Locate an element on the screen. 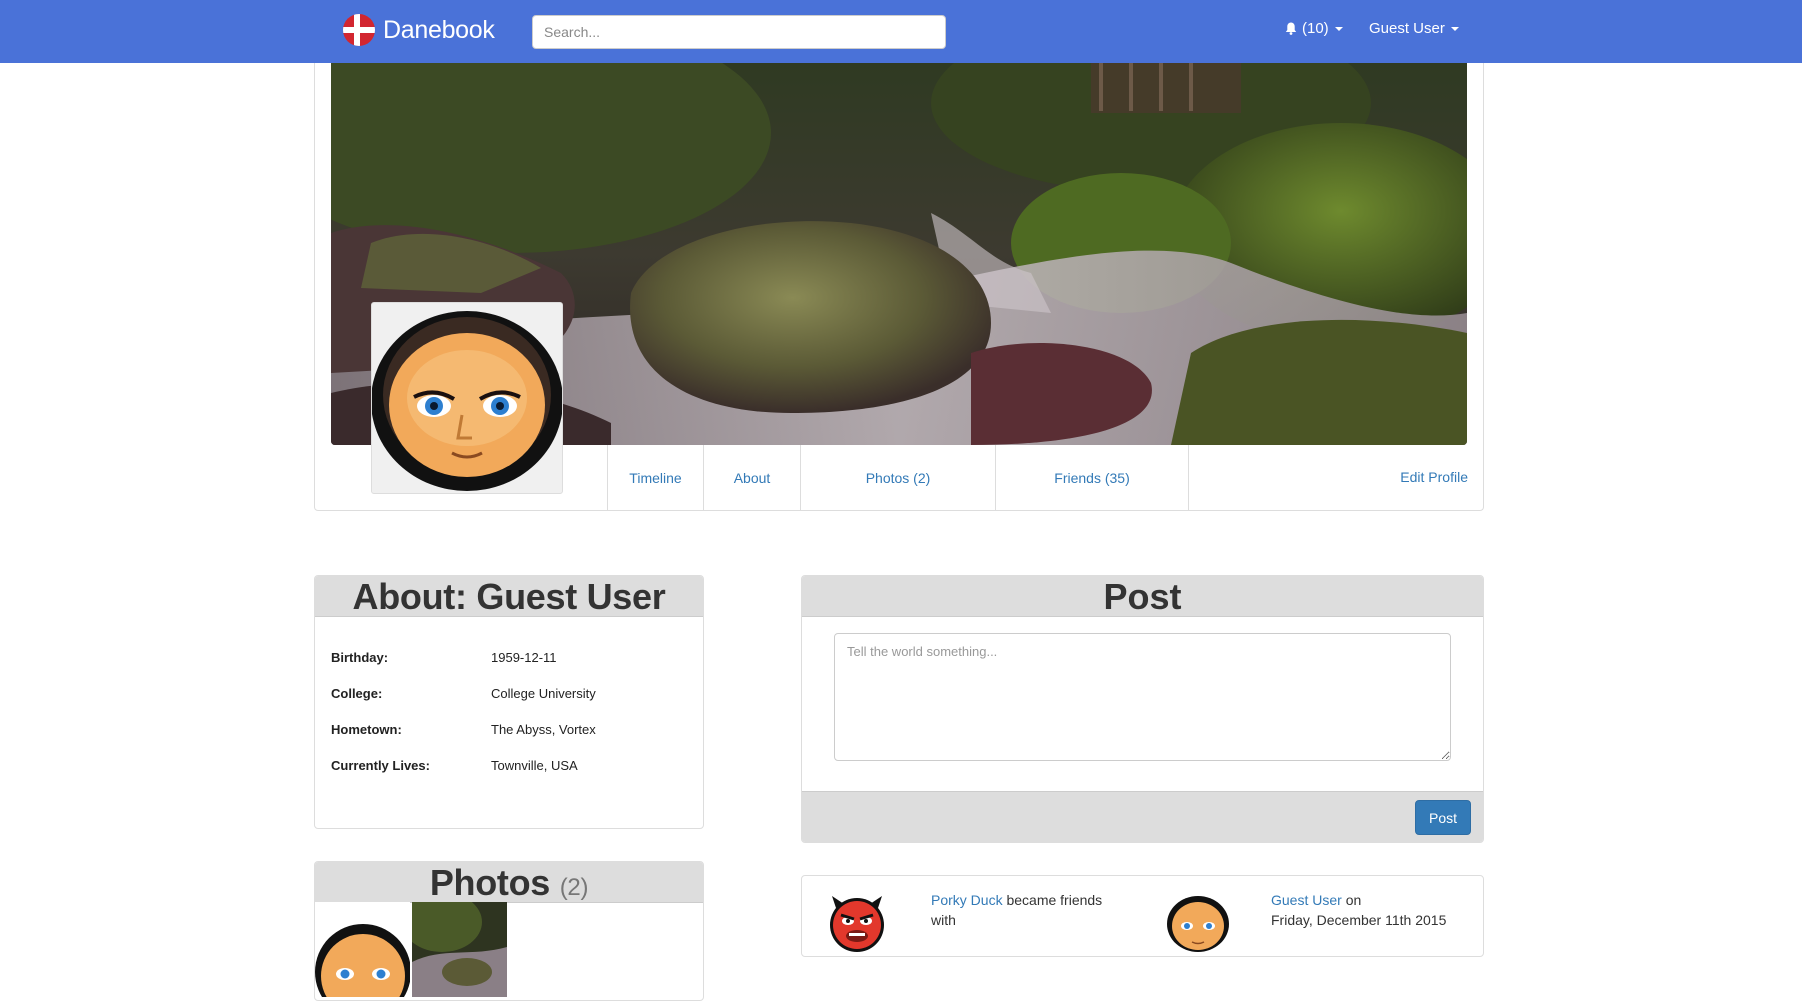 This screenshot has width=1802, height=1001. notifications-dropdown: (10) is located at coordinates (1314, 28).